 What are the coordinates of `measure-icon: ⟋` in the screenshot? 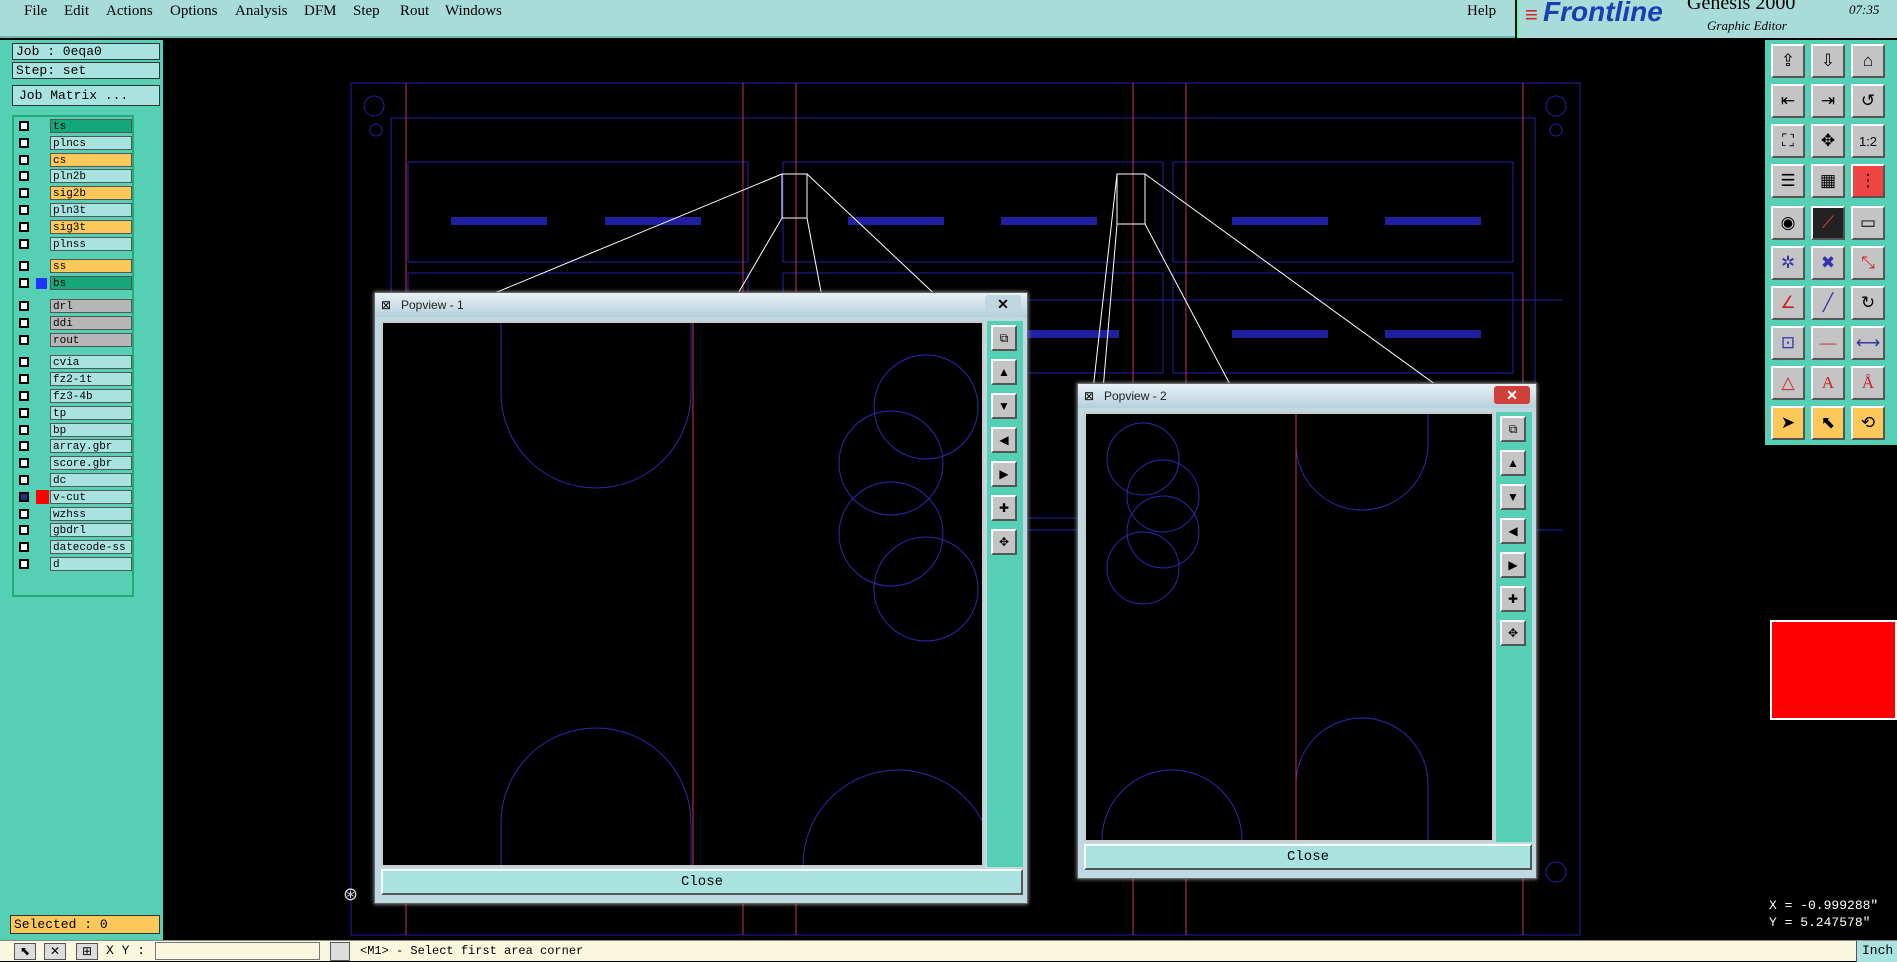 It's located at (1828, 223).